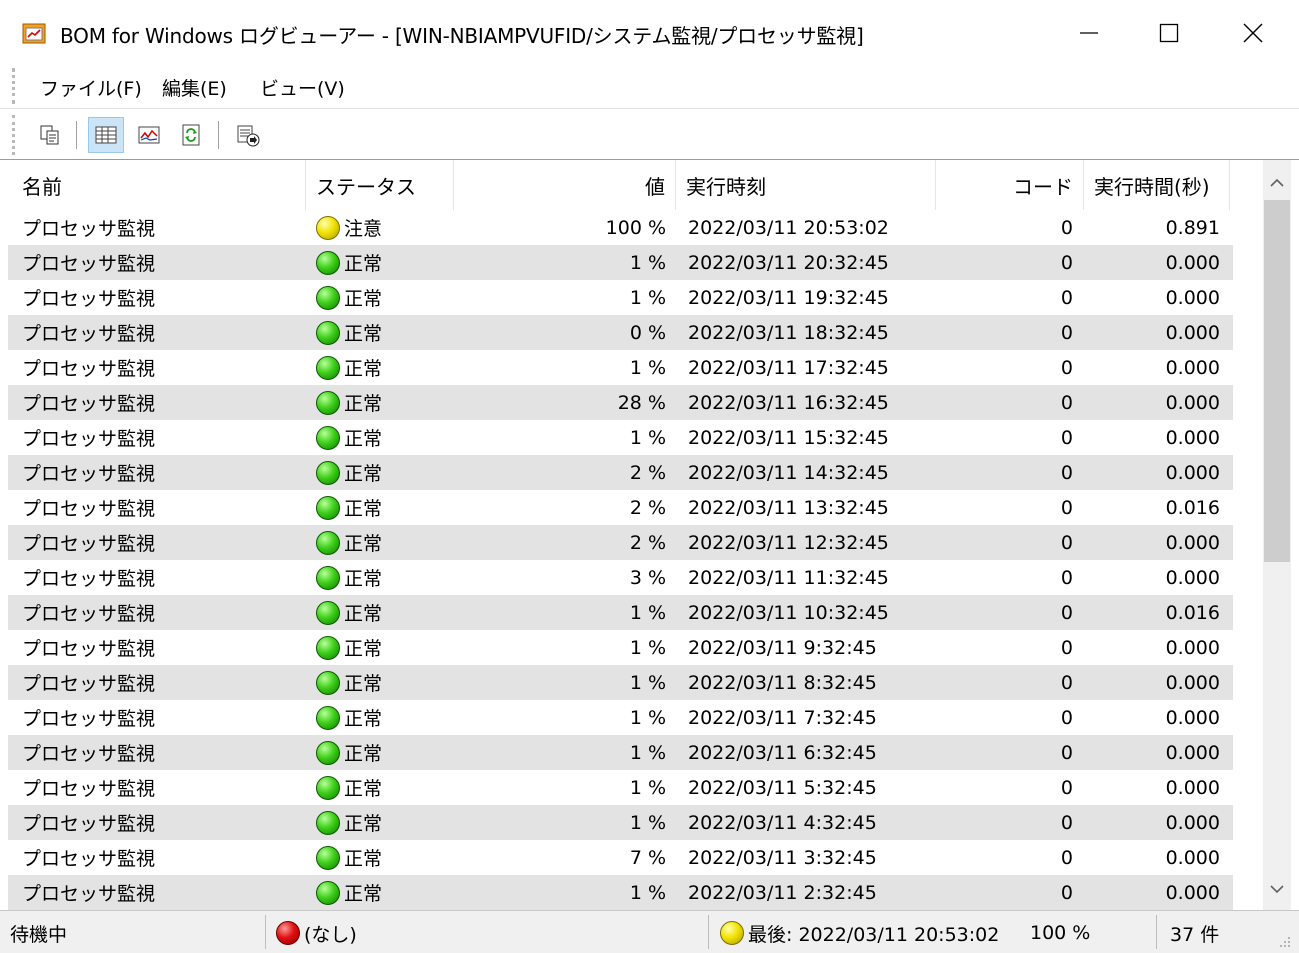 Image resolution: width=1299 pixels, height=953 pixels. I want to click on row-value: 0 %, so click(647, 332).